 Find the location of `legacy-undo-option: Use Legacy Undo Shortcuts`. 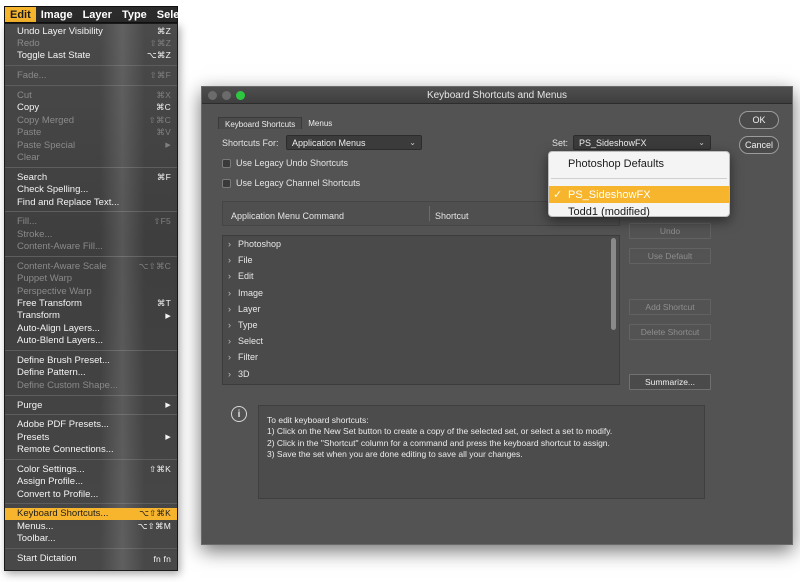

legacy-undo-option: Use Legacy Undo Shortcuts is located at coordinates (285, 163).